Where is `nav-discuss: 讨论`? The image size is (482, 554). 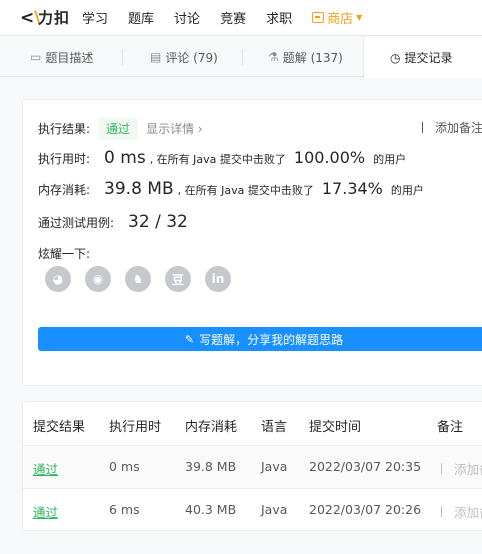
nav-discuss: 讨论 is located at coordinates (187, 17).